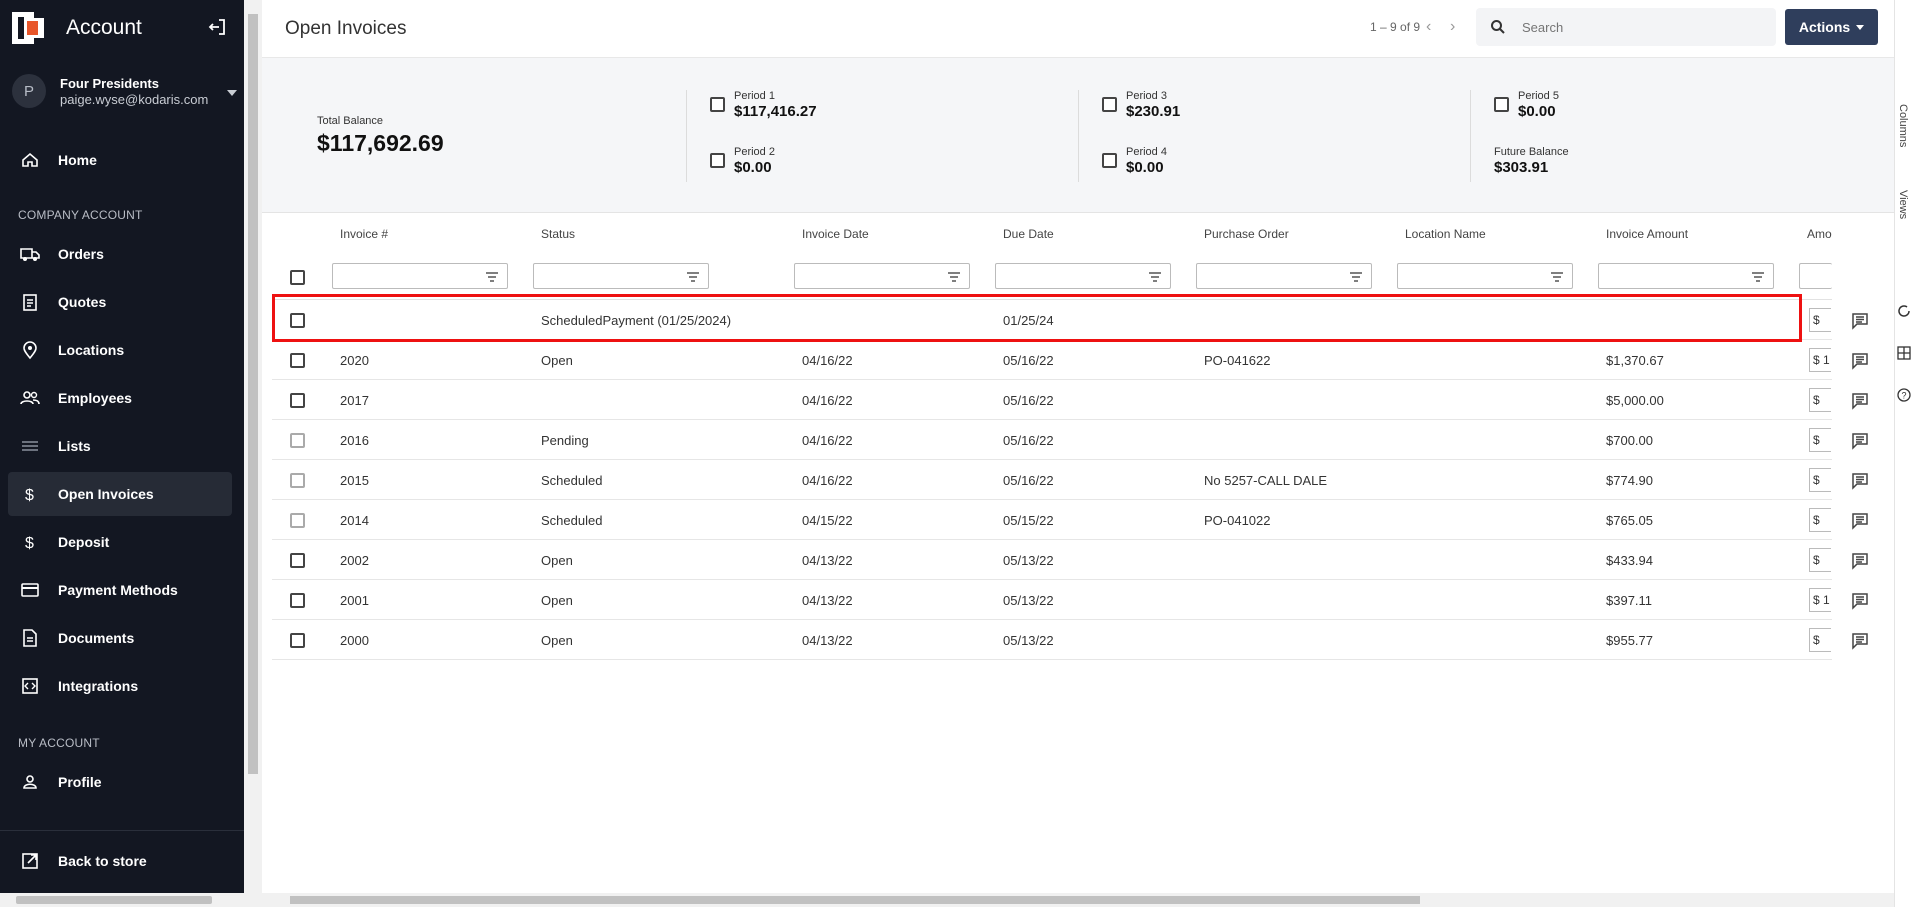 Image resolution: width=1914 pixels, height=907 pixels. Describe the element at coordinates (420, 276) in the screenshot. I see `filter-invoice-number` at that location.